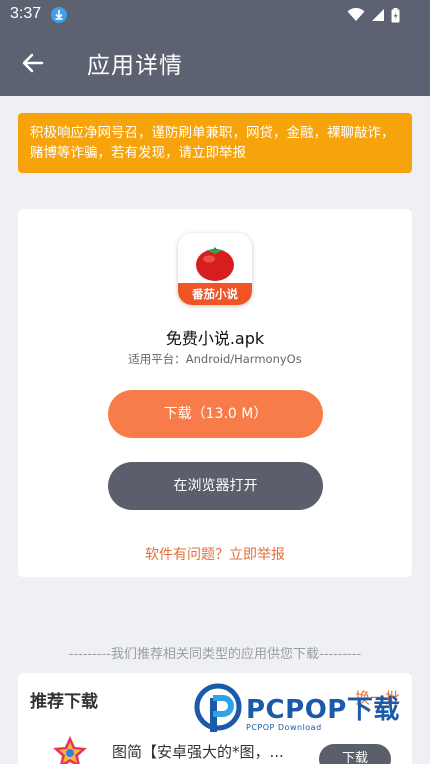  Describe the element at coordinates (356, 14) in the screenshot. I see `wifi-icon` at that location.